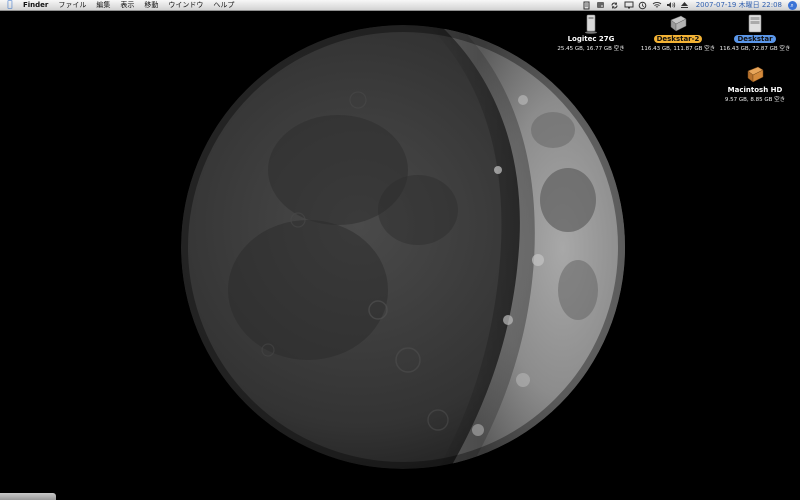  Describe the element at coordinates (739, 5) in the screenshot. I see `menubar-clock: 2007-07-19 木曜日 22:08` at that location.